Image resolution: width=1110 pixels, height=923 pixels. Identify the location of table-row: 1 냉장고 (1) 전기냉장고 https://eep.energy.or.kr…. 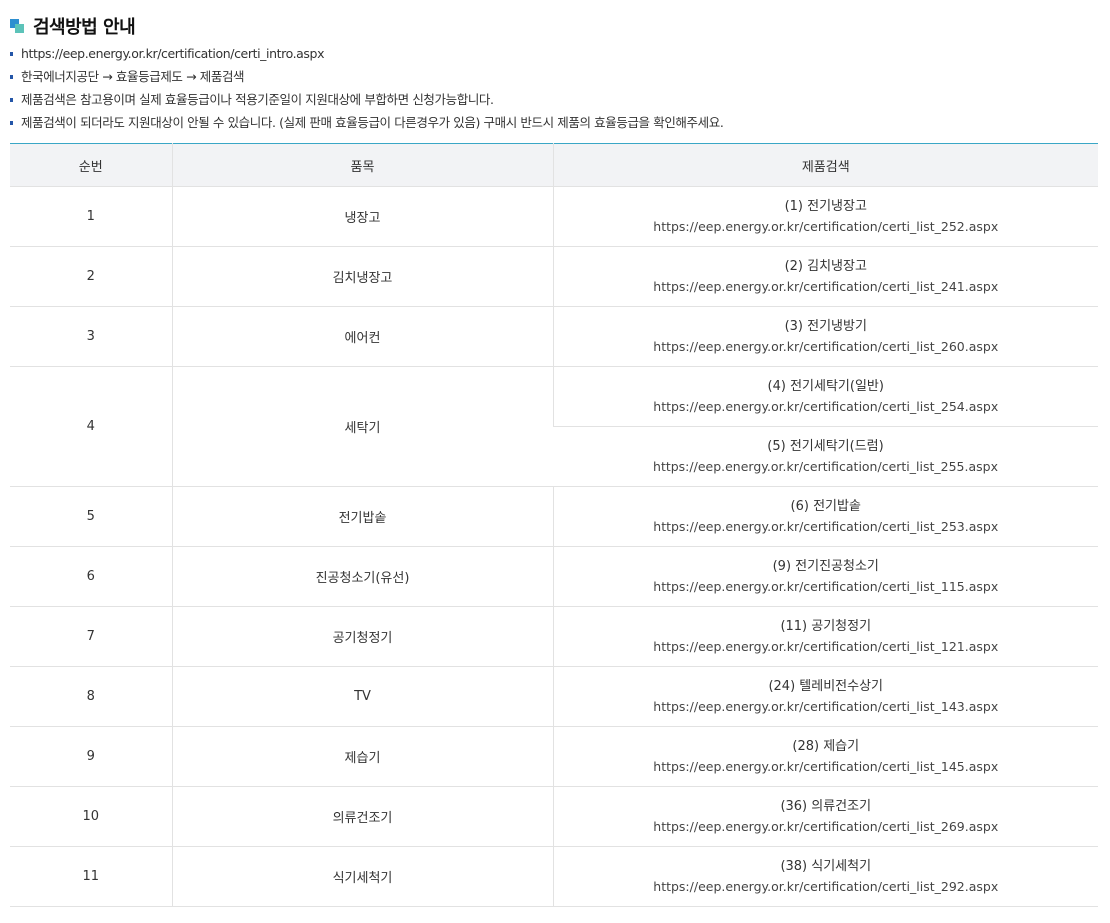
(554, 216).